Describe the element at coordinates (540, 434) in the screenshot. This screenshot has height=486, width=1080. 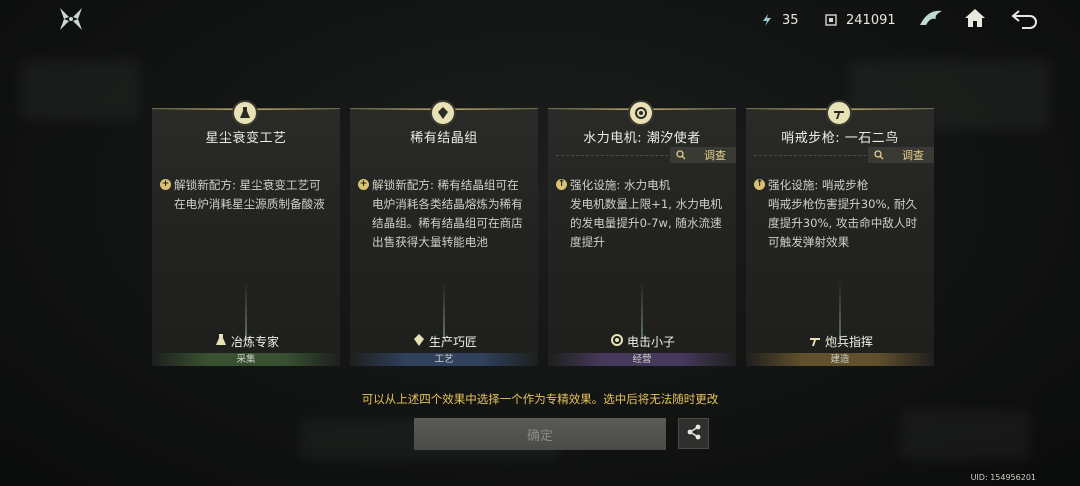
I see `confirm-button: 确定` at that location.